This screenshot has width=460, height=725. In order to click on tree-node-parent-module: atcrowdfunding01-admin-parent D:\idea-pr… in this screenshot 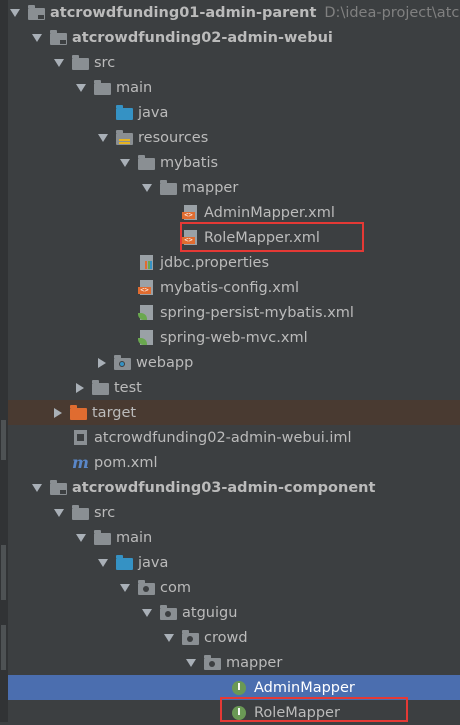, I will do `click(234, 12)`.